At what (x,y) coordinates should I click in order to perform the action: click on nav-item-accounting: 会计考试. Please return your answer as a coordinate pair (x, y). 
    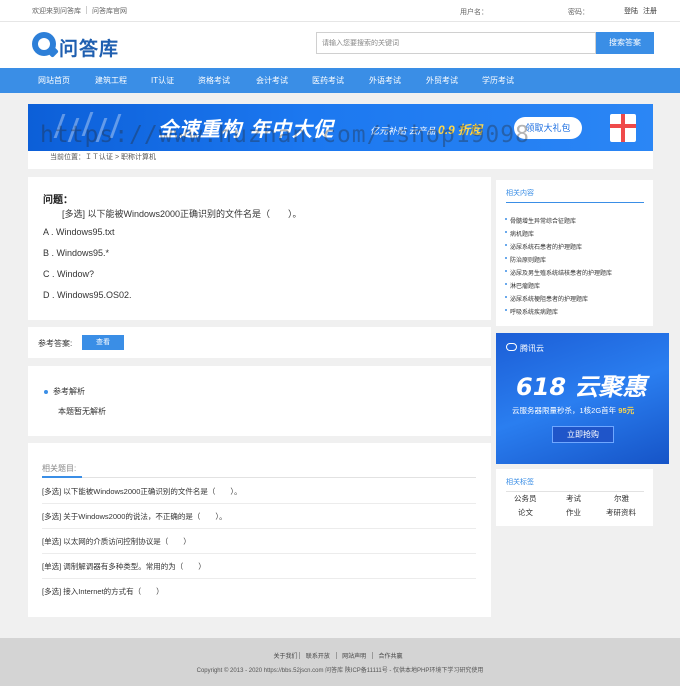
    Looking at the image, I should click on (272, 80).